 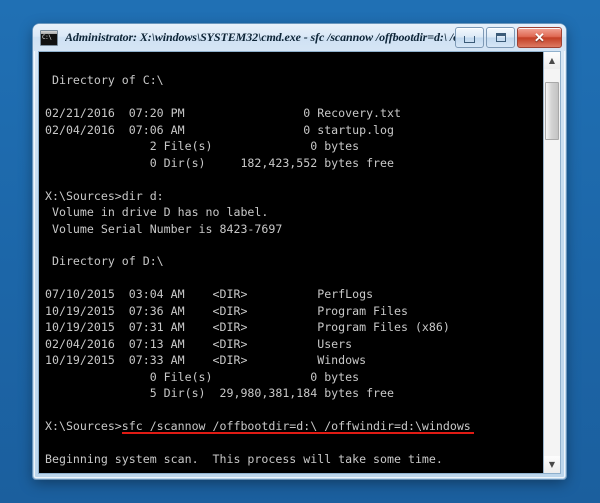 I want to click on maximize-icon, so click(x=500, y=37).